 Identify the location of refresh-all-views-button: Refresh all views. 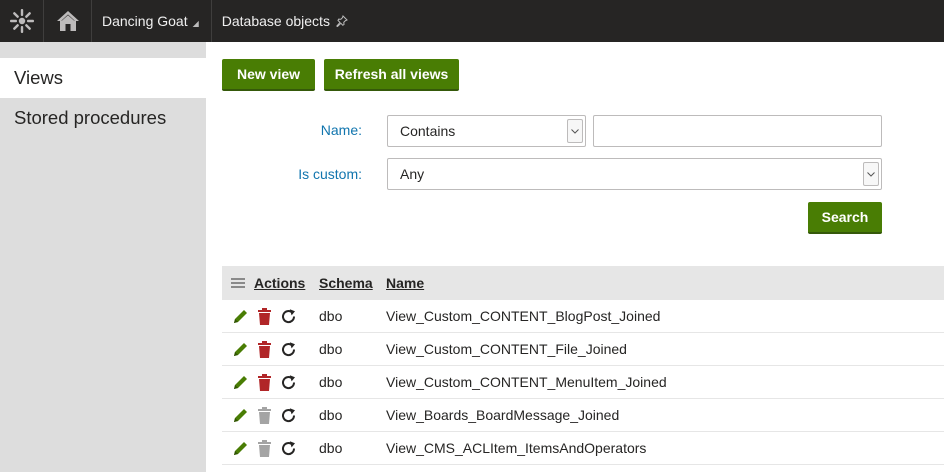
(391, 75).